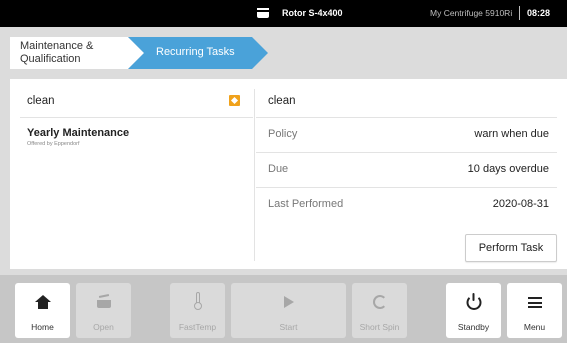 Image resolution: width=567 pixels, height=343 pixels. I want to click on breadcrumb-maintenance-qualification: Maintenance & Qualification, so click(77, 53).